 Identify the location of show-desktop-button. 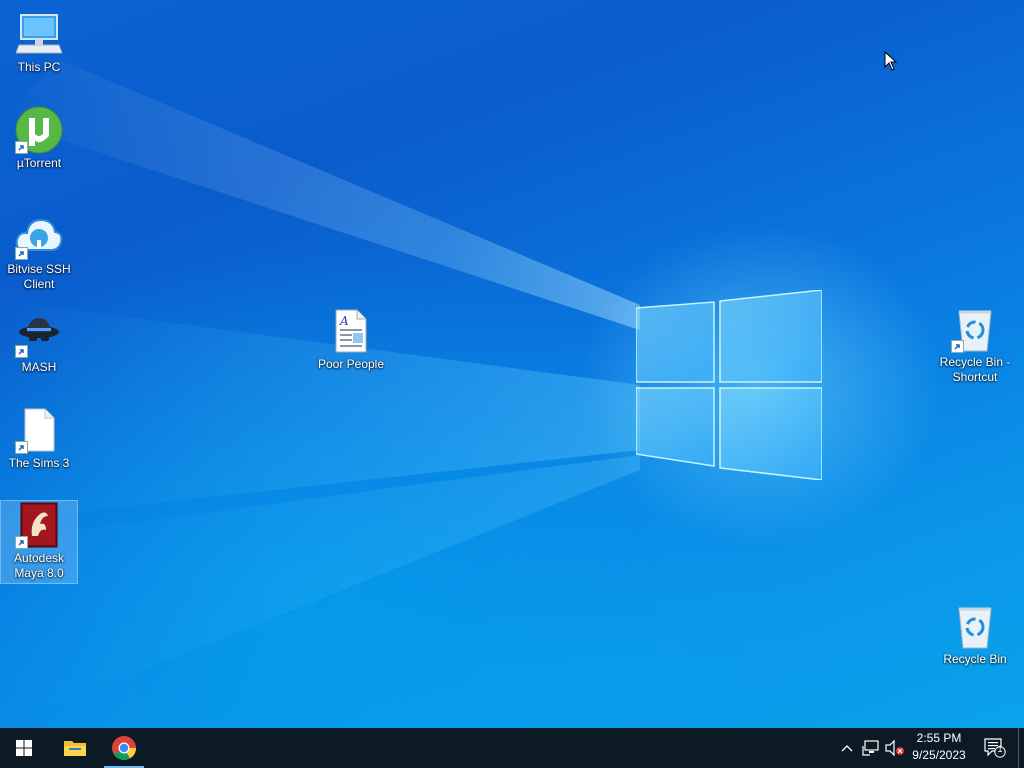
(1021, 748).